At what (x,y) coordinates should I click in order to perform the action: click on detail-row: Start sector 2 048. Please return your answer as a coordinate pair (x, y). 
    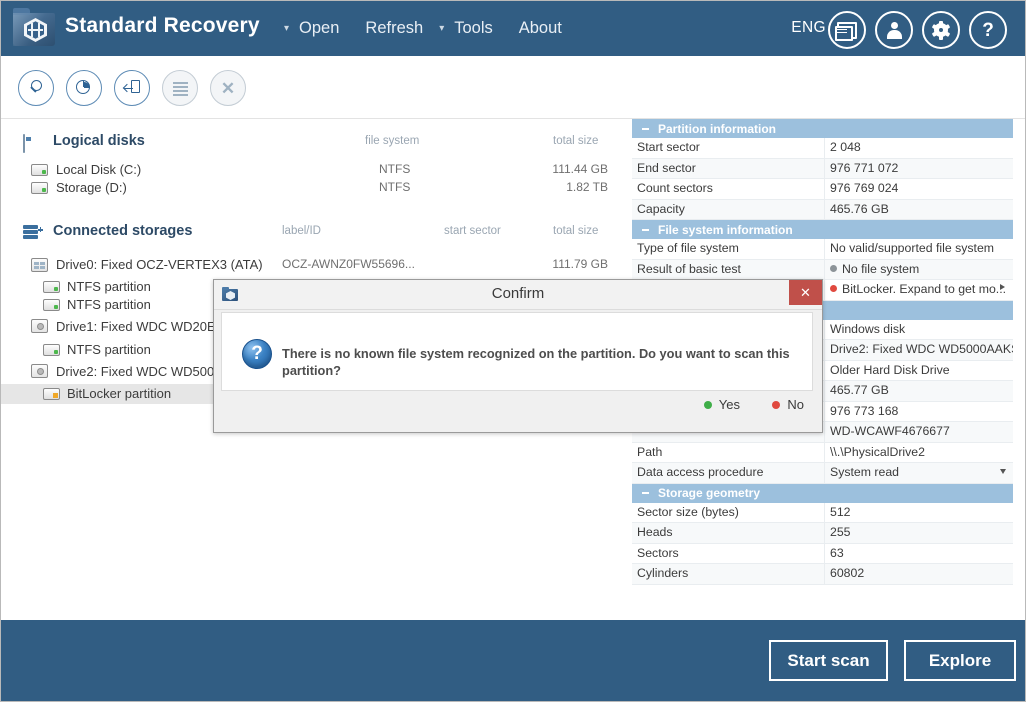
    Looking at the image, I should click on (822, 148).